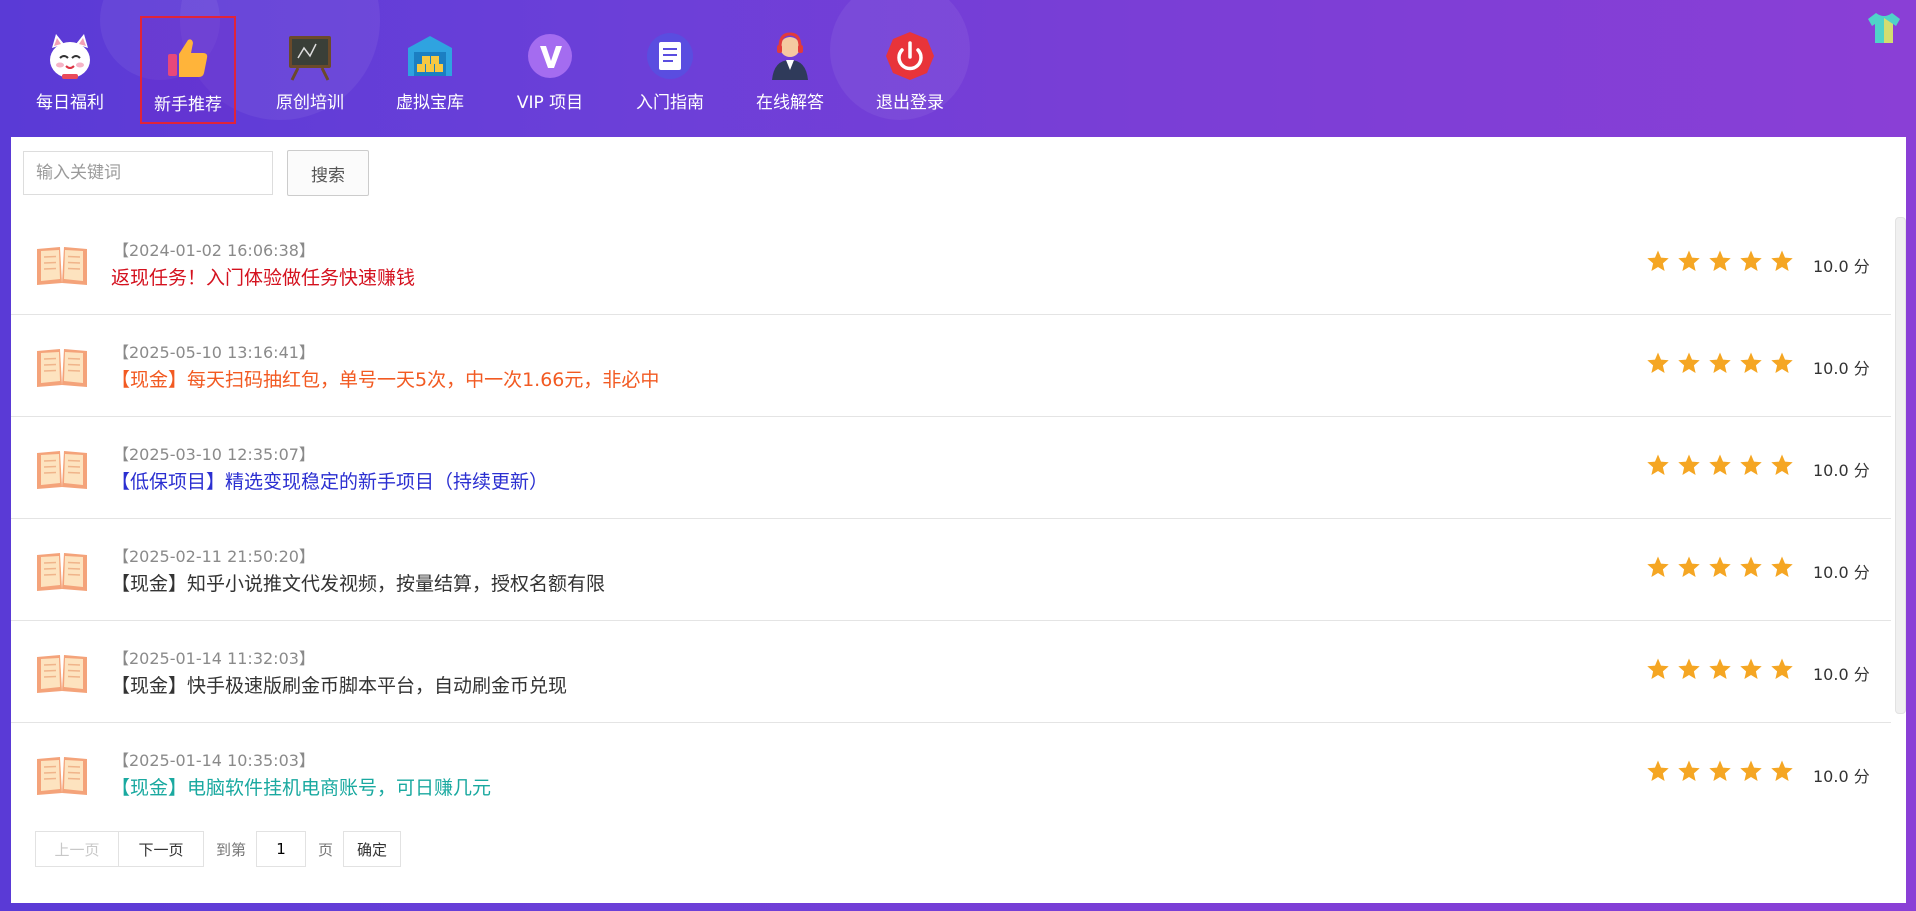 The height and width of the screenshot is (911, 1916). What do you see at coordinates (910, 56) in the screenshot?
I see `power-icon` at bounding box center [910, 56].